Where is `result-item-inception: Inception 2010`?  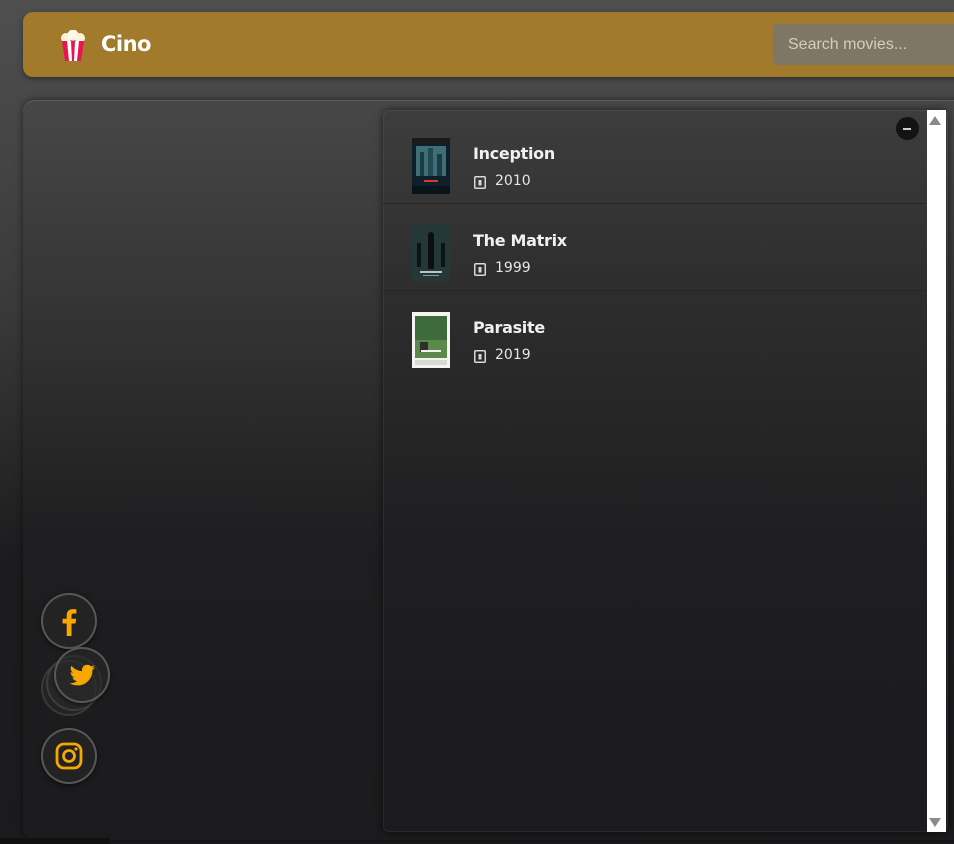 result-item-inception: Inception 2010 is located at coordinates (654, 160).